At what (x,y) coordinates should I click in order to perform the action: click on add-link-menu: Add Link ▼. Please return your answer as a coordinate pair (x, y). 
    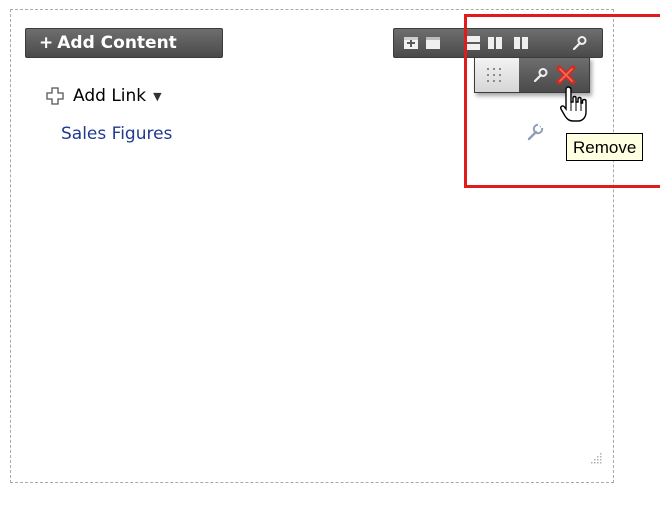
    Looking at the image, I should click on (103, 96).